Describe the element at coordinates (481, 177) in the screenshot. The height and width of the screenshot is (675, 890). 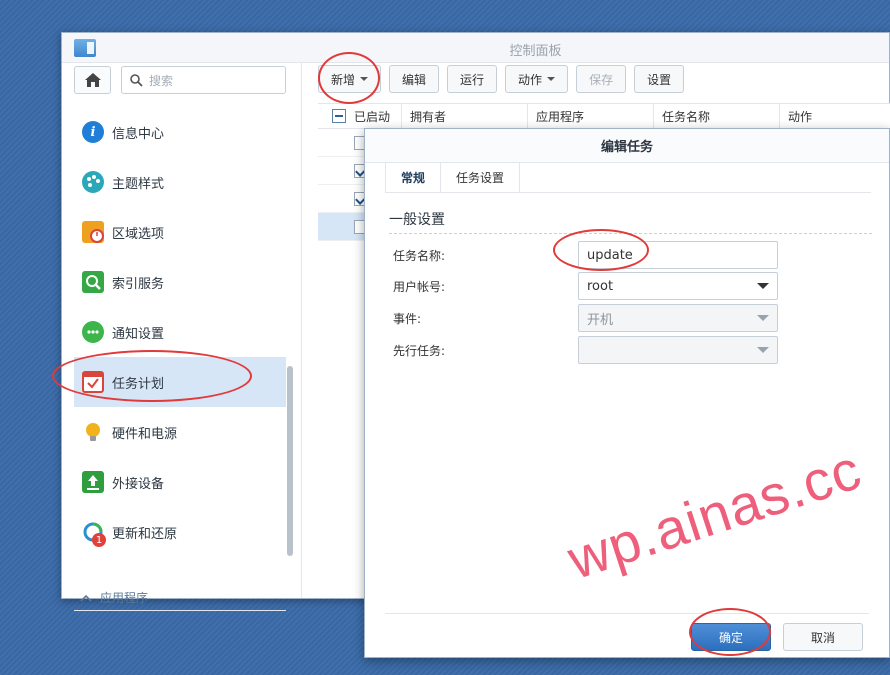
I see `tab-task-settings: 任务设置` at that location.